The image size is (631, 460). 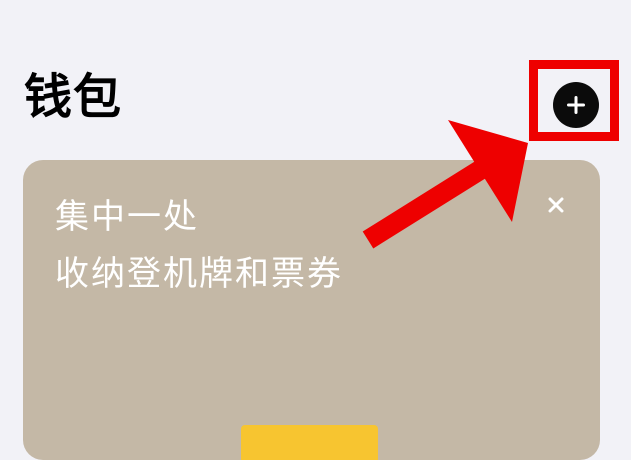 I want to click on close-button, so click(x=556, y=205).